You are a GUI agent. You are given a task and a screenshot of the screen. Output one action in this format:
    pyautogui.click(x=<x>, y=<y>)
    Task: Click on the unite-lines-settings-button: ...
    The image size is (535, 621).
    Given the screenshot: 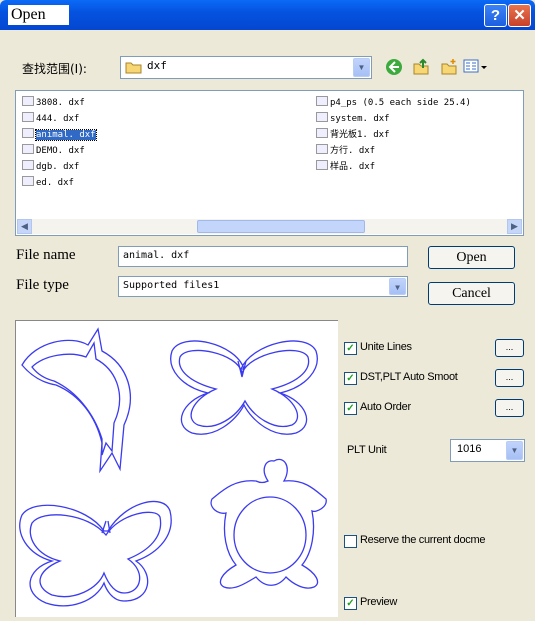 What is the action you would take?
    pyautogui.click(x=509, y=348)
    